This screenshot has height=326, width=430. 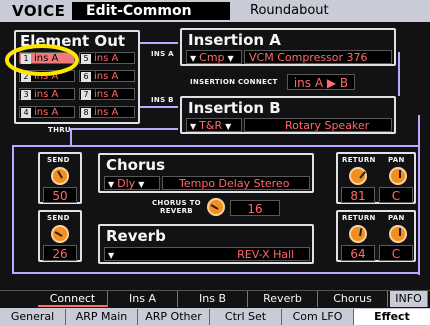 What do you see at coordinates (58, 160) in the screenshot?
I see `chorus-send-label: SEND` at bounding box center [58, 160].